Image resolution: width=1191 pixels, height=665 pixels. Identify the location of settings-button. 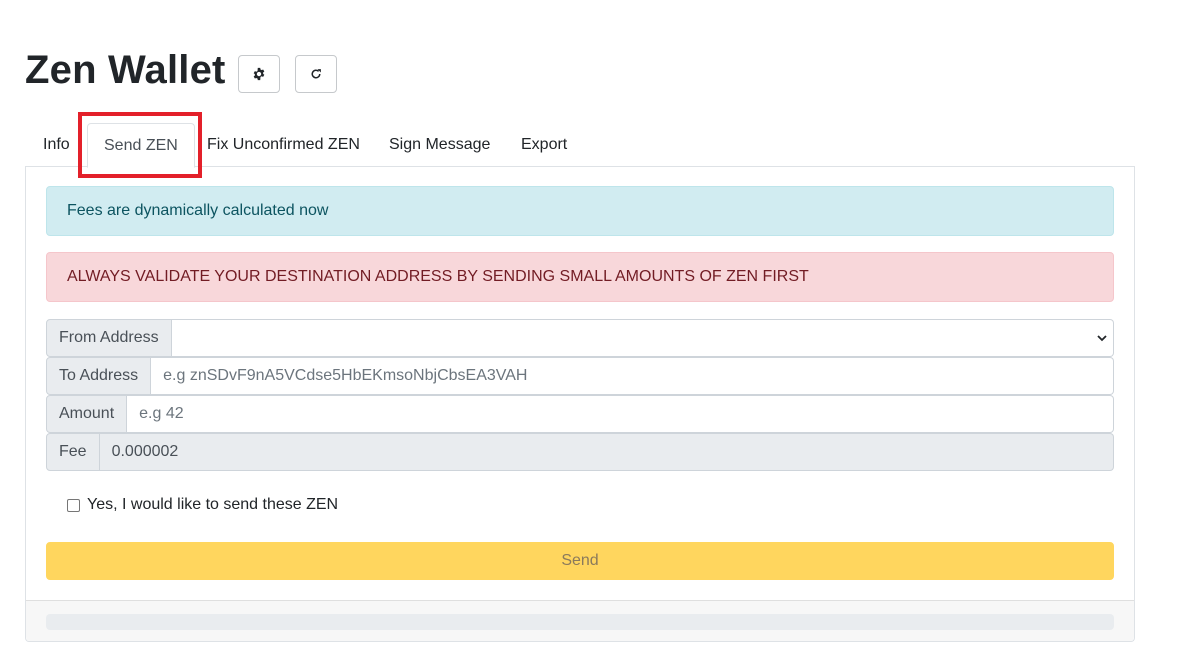
(258, 74).